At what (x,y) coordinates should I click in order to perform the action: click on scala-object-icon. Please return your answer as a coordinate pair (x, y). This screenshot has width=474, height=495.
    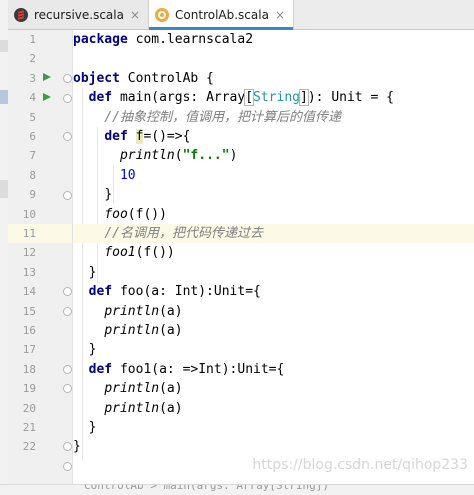
    Looking at the image, I should click on (162, 14).